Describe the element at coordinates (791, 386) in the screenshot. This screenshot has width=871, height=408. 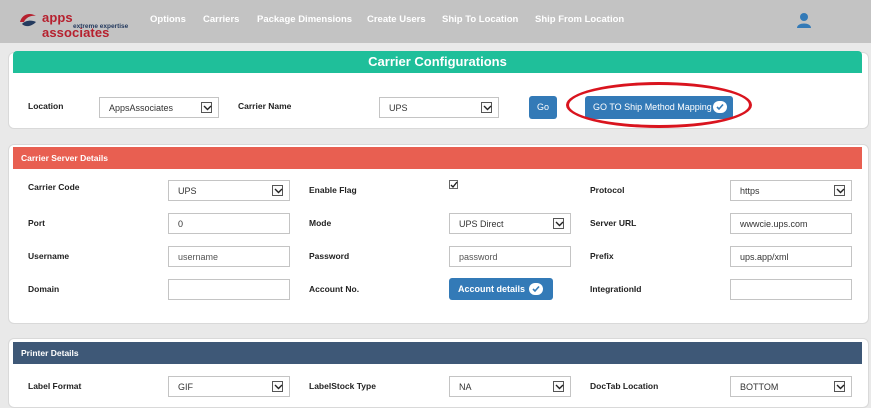
I see `doctab-location-select: BOTTOM` at that location.